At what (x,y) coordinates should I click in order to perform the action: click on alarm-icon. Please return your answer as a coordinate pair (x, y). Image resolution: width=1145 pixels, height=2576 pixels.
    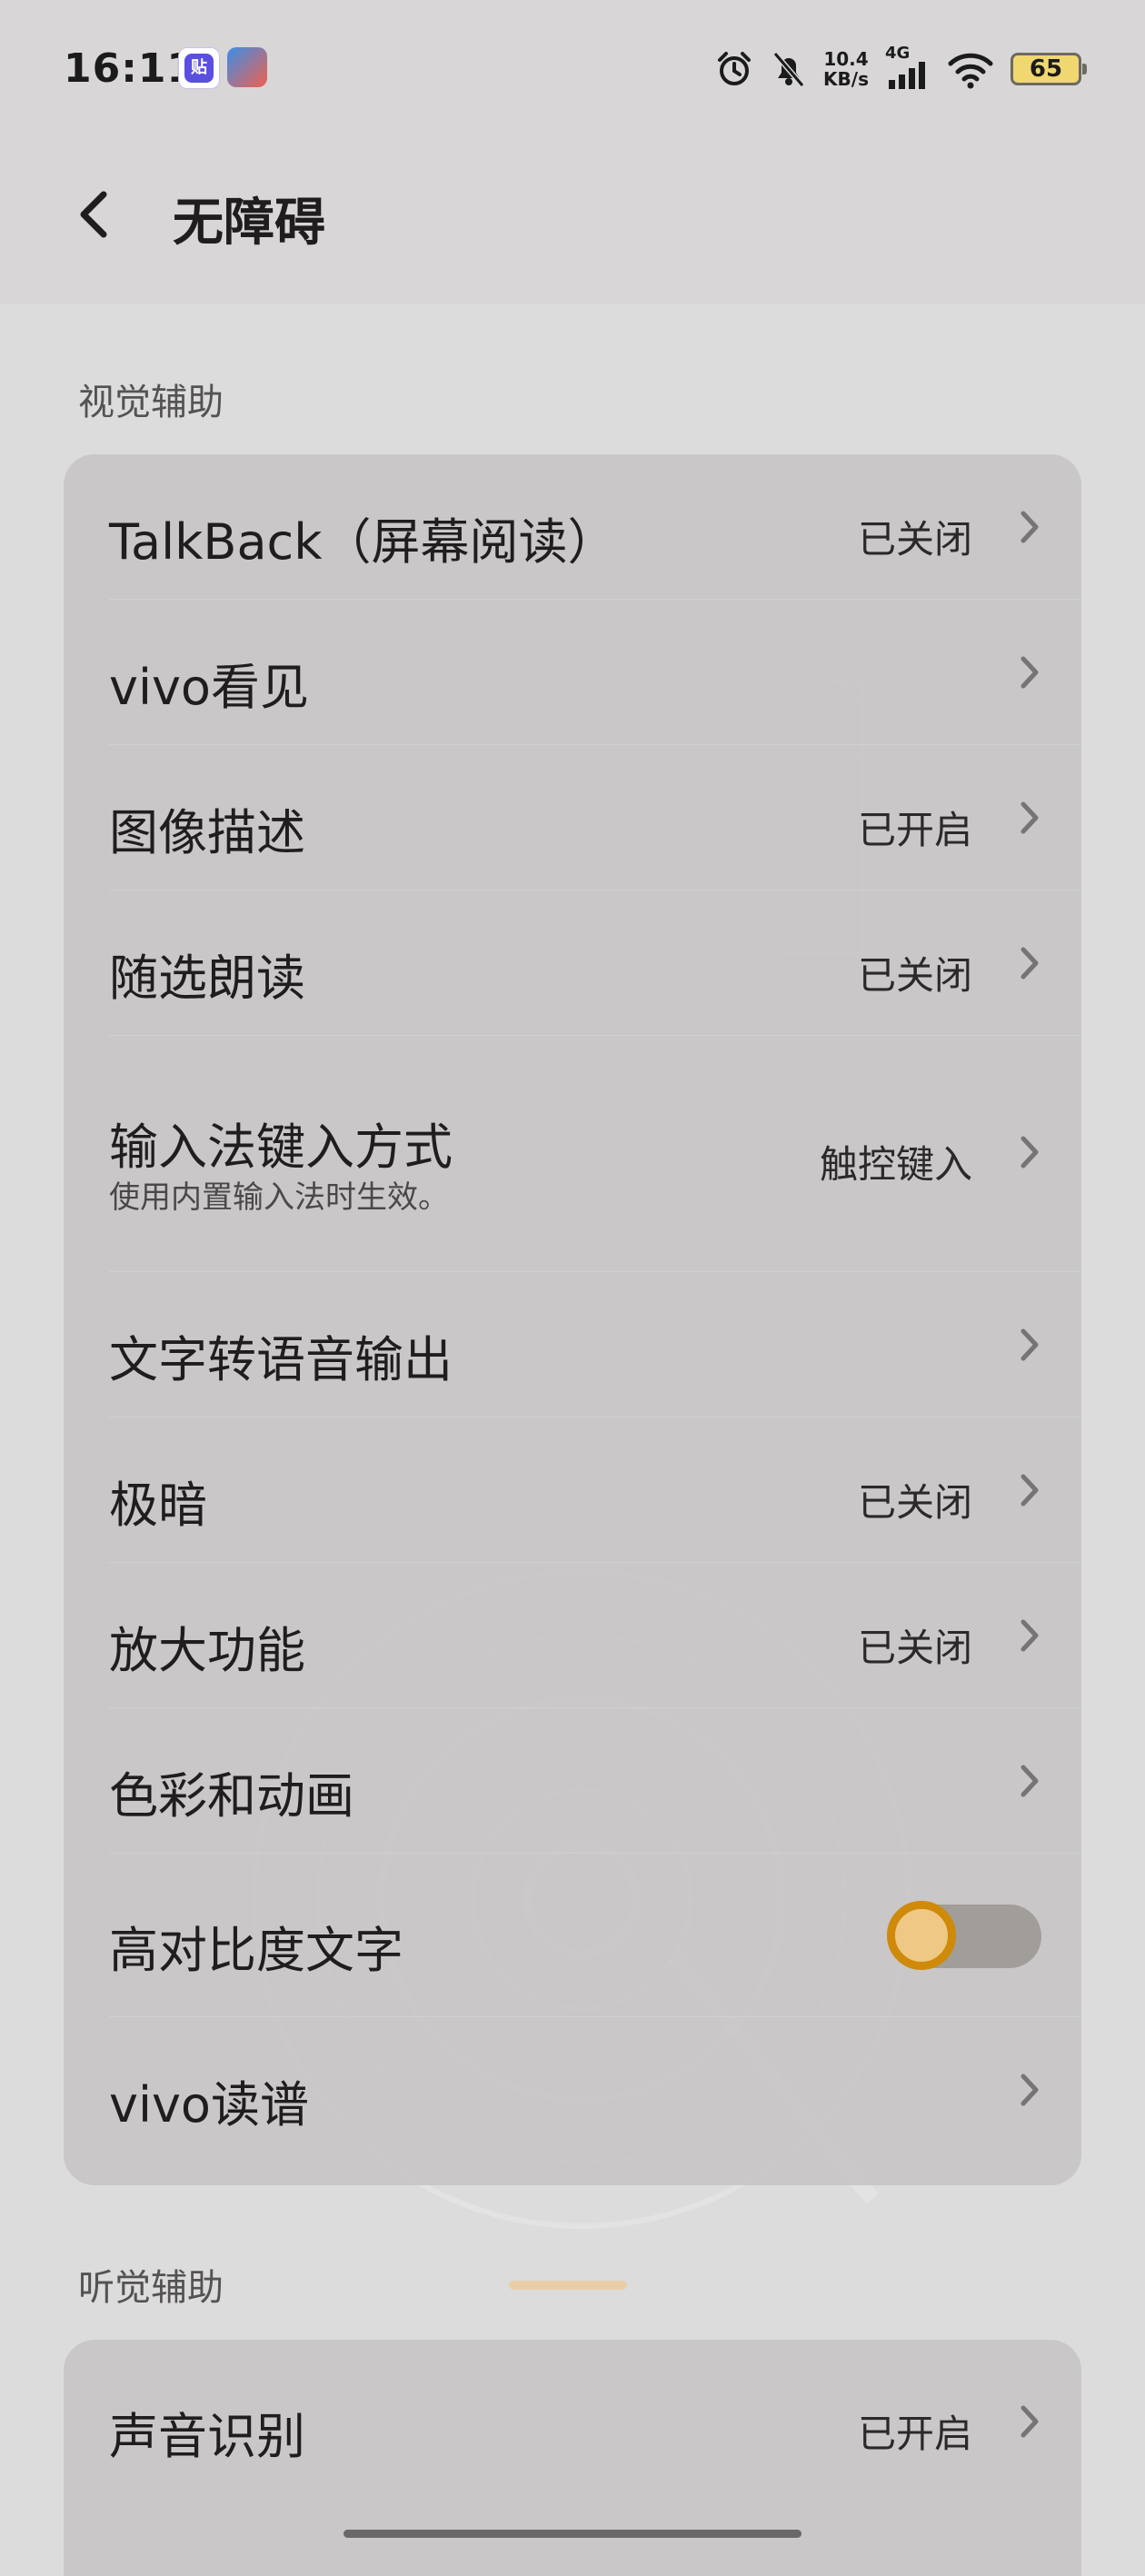
    Looking at the image, I should click on (735, 68).